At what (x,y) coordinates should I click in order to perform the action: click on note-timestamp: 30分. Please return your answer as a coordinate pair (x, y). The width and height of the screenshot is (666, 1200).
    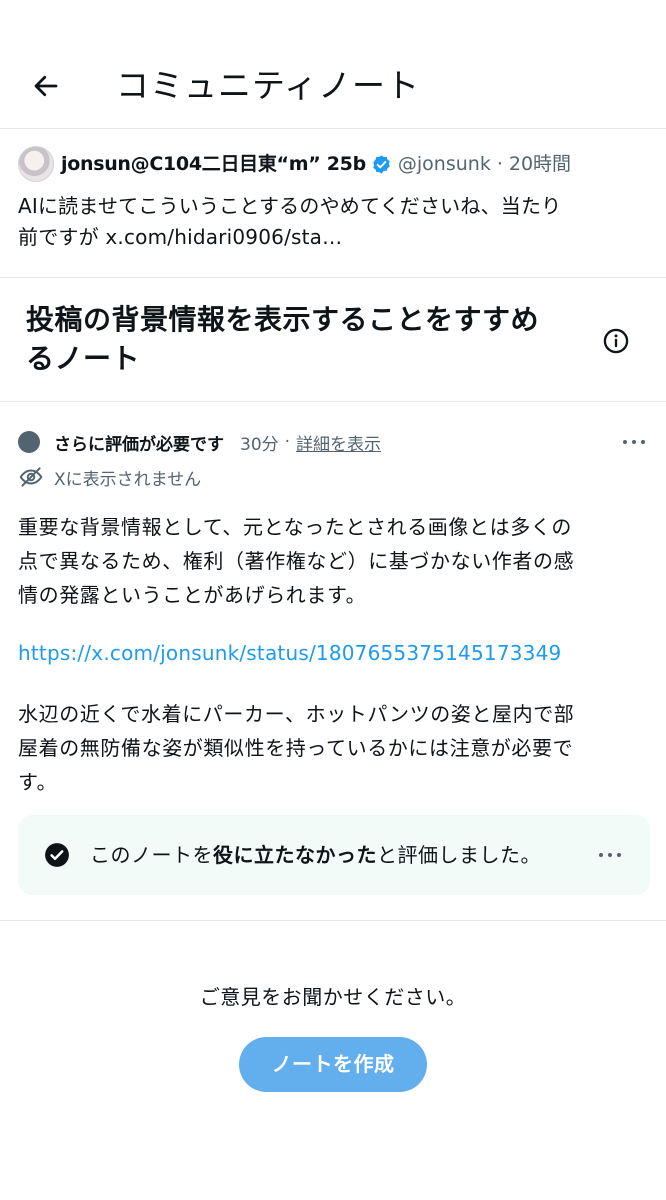
    Looking at the image, I should click on (259, 444).